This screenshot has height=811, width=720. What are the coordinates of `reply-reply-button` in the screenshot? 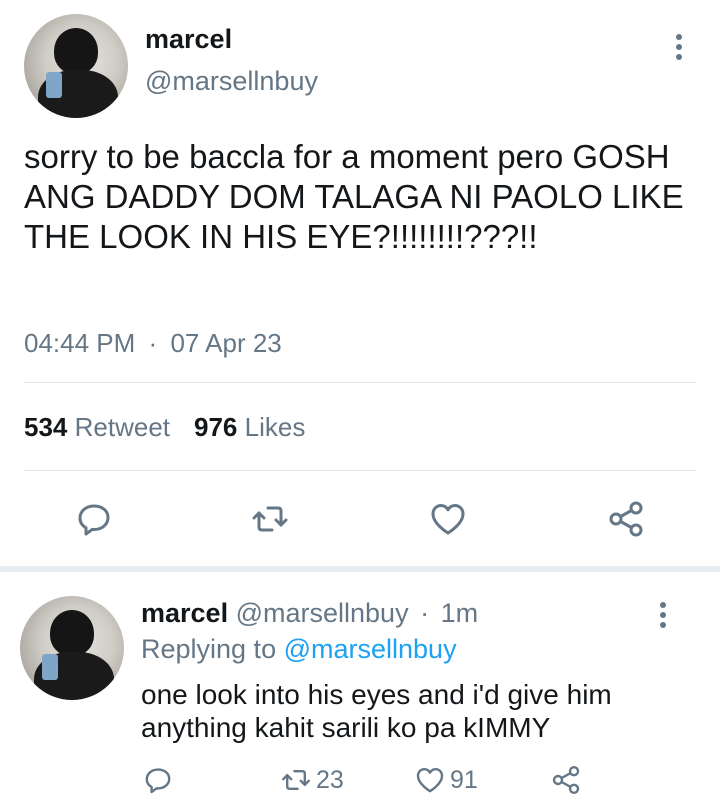 It's located at (160, 780).